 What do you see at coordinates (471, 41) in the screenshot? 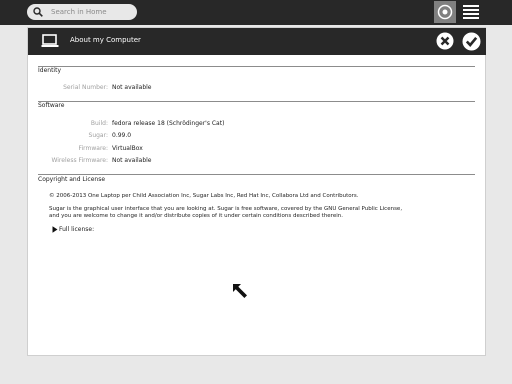
I see `ok-button` at bounding box center [471, 41].